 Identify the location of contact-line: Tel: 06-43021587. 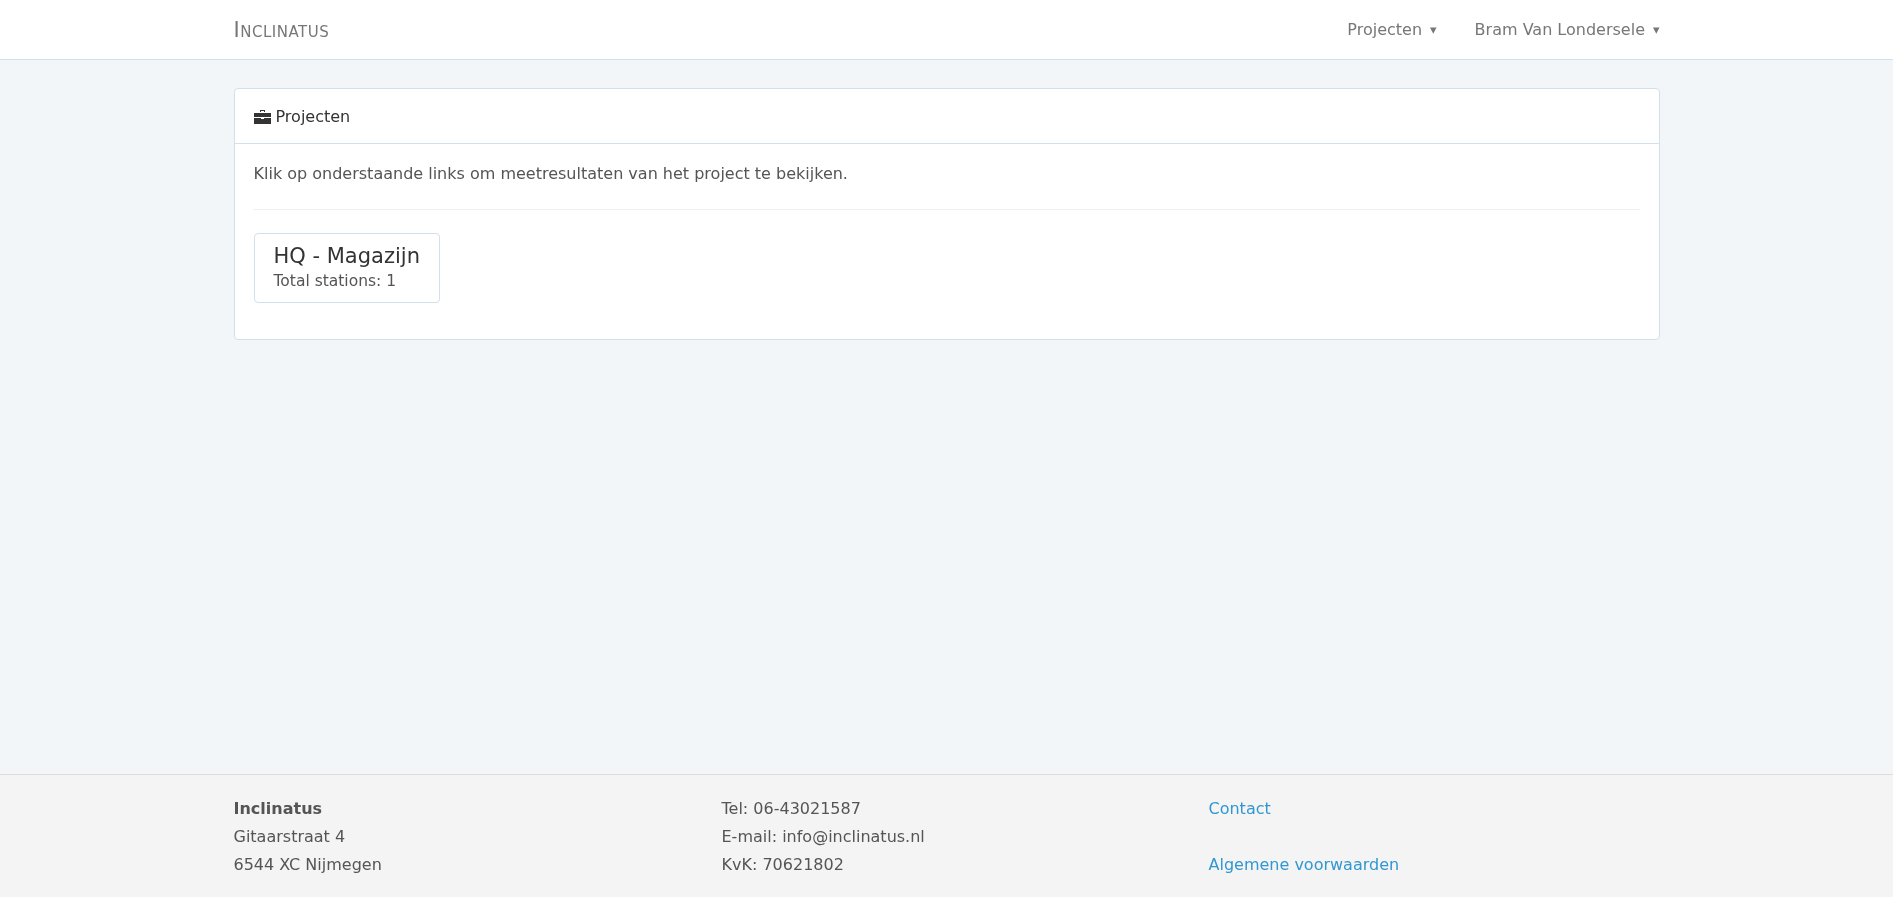
(791, 809).